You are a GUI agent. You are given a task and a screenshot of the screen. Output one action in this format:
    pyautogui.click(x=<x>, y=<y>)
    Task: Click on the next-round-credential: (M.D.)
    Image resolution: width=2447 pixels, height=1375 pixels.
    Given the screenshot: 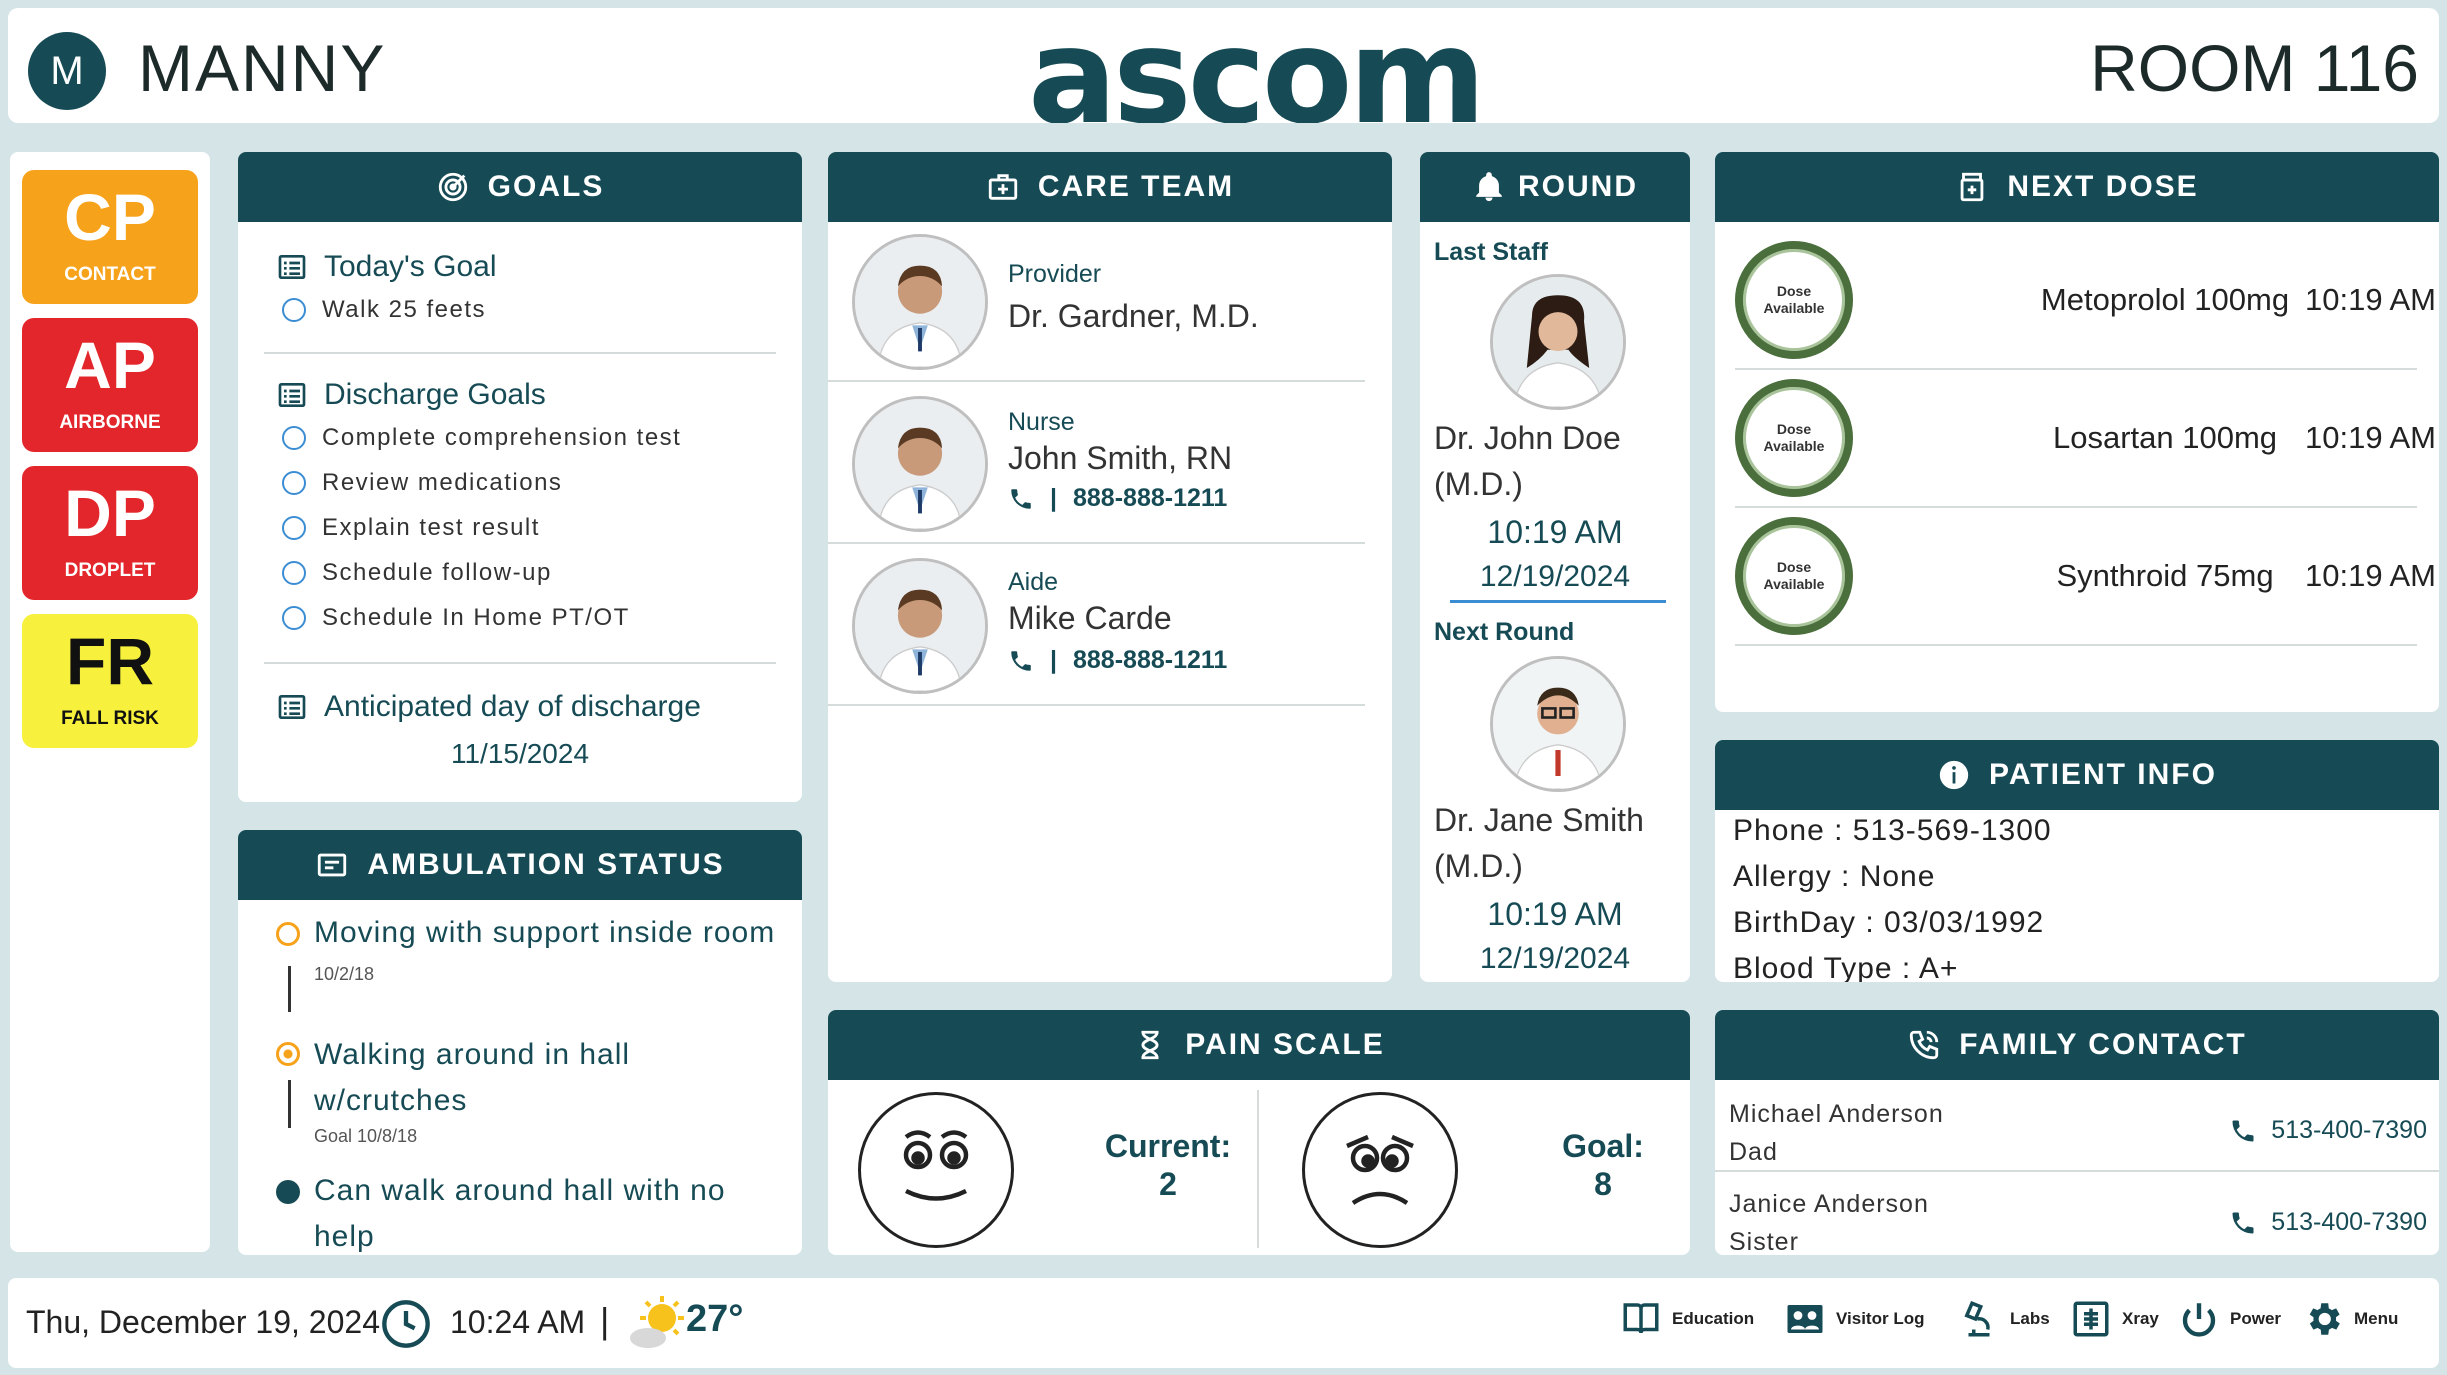 What is the action you would take?
    pyautogui.click(x=1478, y=866)
    